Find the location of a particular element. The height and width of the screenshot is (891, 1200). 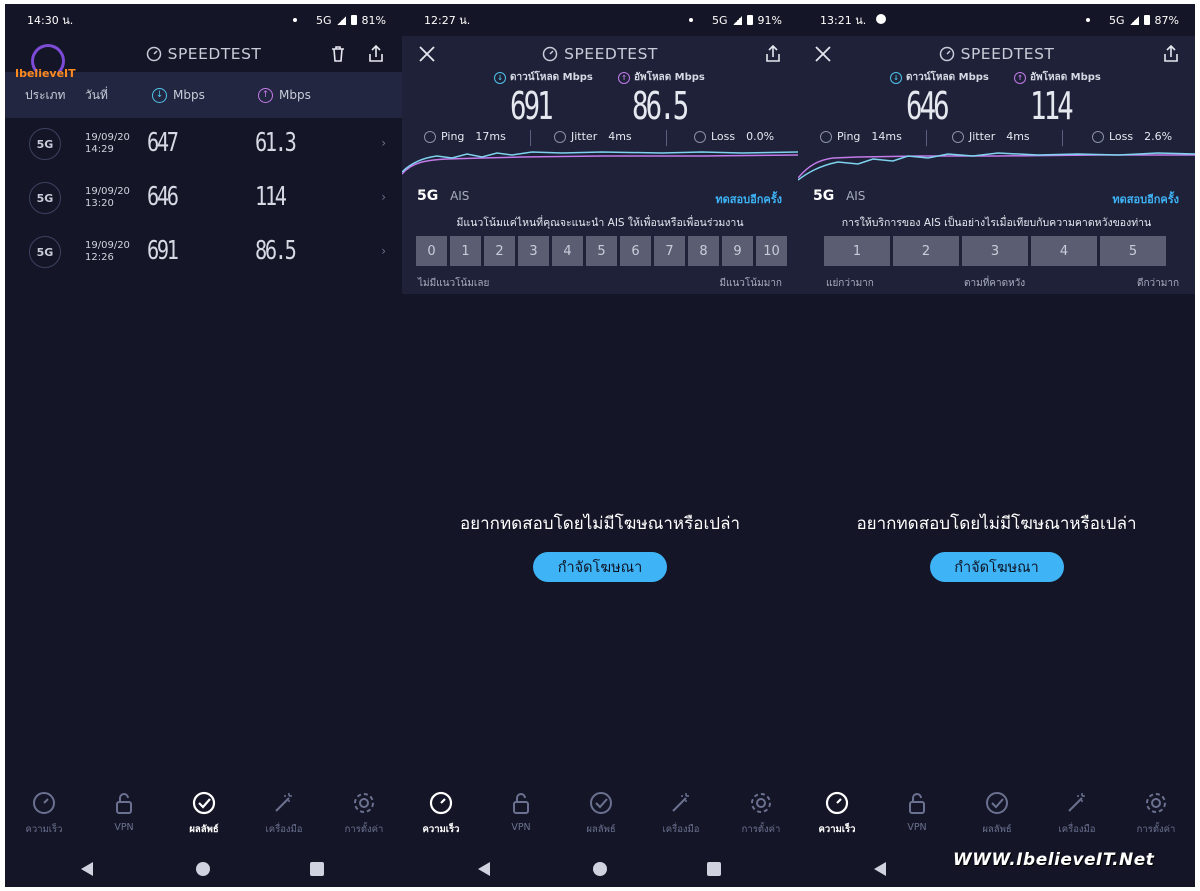

result-row: 5G 19/09/20 14:29 647 61.3 › is located at coordinates (203, 145).